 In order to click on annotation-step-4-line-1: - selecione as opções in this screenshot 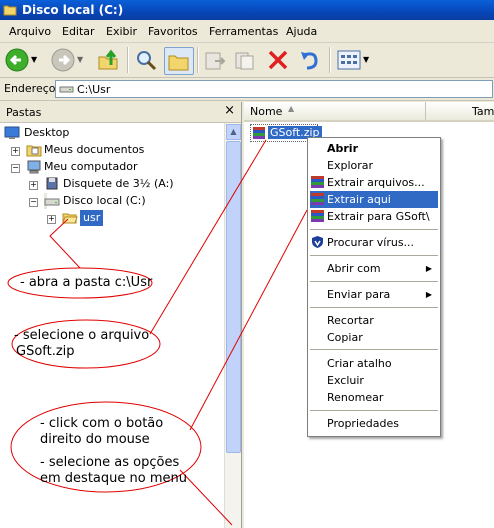, I will do `click(110, 462)`.